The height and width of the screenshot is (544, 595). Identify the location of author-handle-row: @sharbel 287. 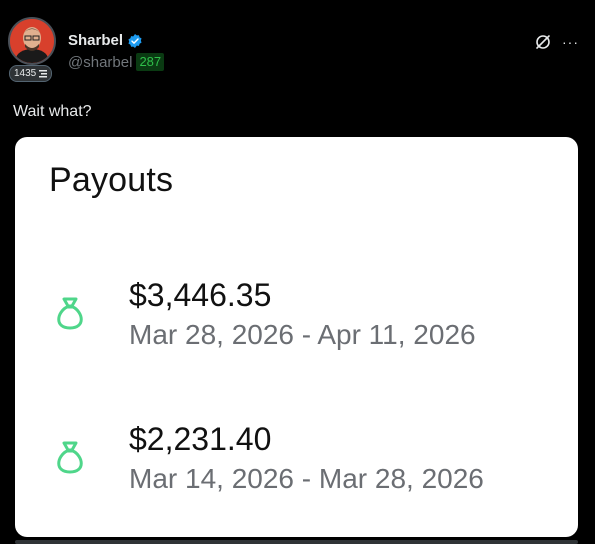
(116, 62).